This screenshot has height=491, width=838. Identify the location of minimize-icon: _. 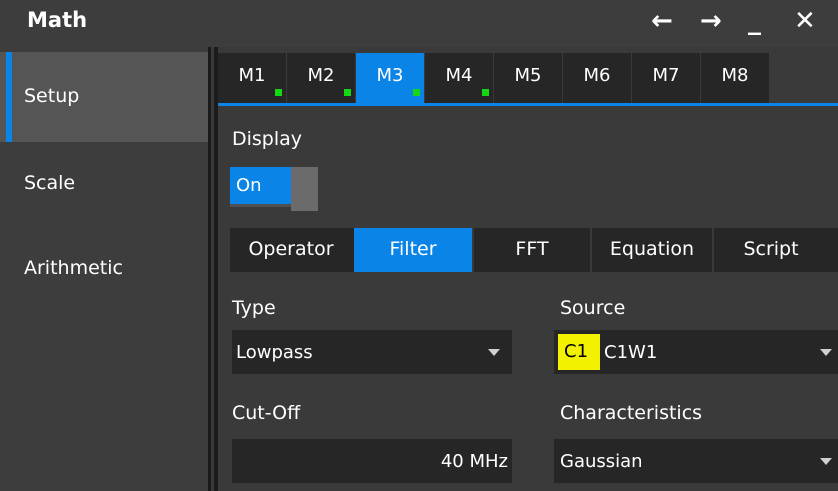
(754, 21).